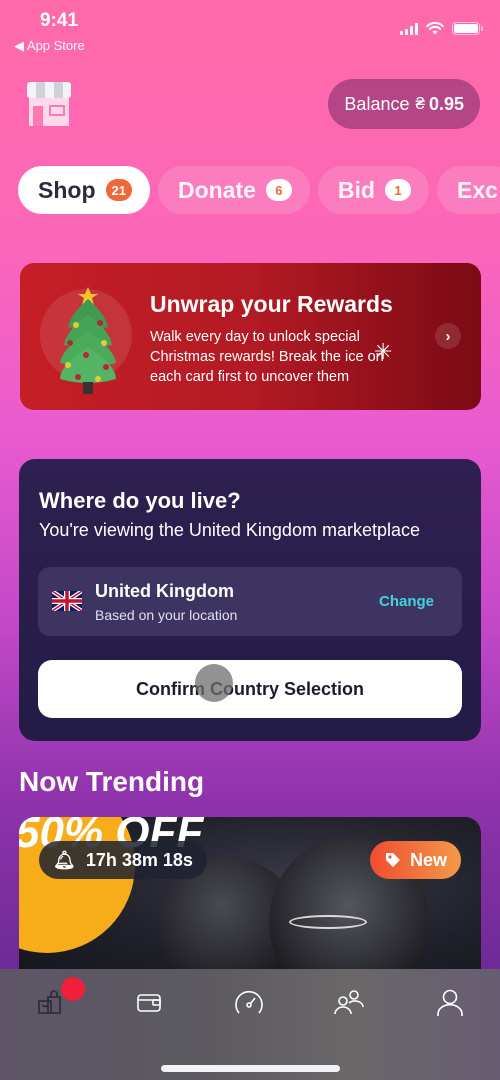 This screenshot has height=1080, width=500. Describe the element at coordinates (49, 46) in the screenshot. I see `back-to-app-store-link: ◀ App Store` at that location.